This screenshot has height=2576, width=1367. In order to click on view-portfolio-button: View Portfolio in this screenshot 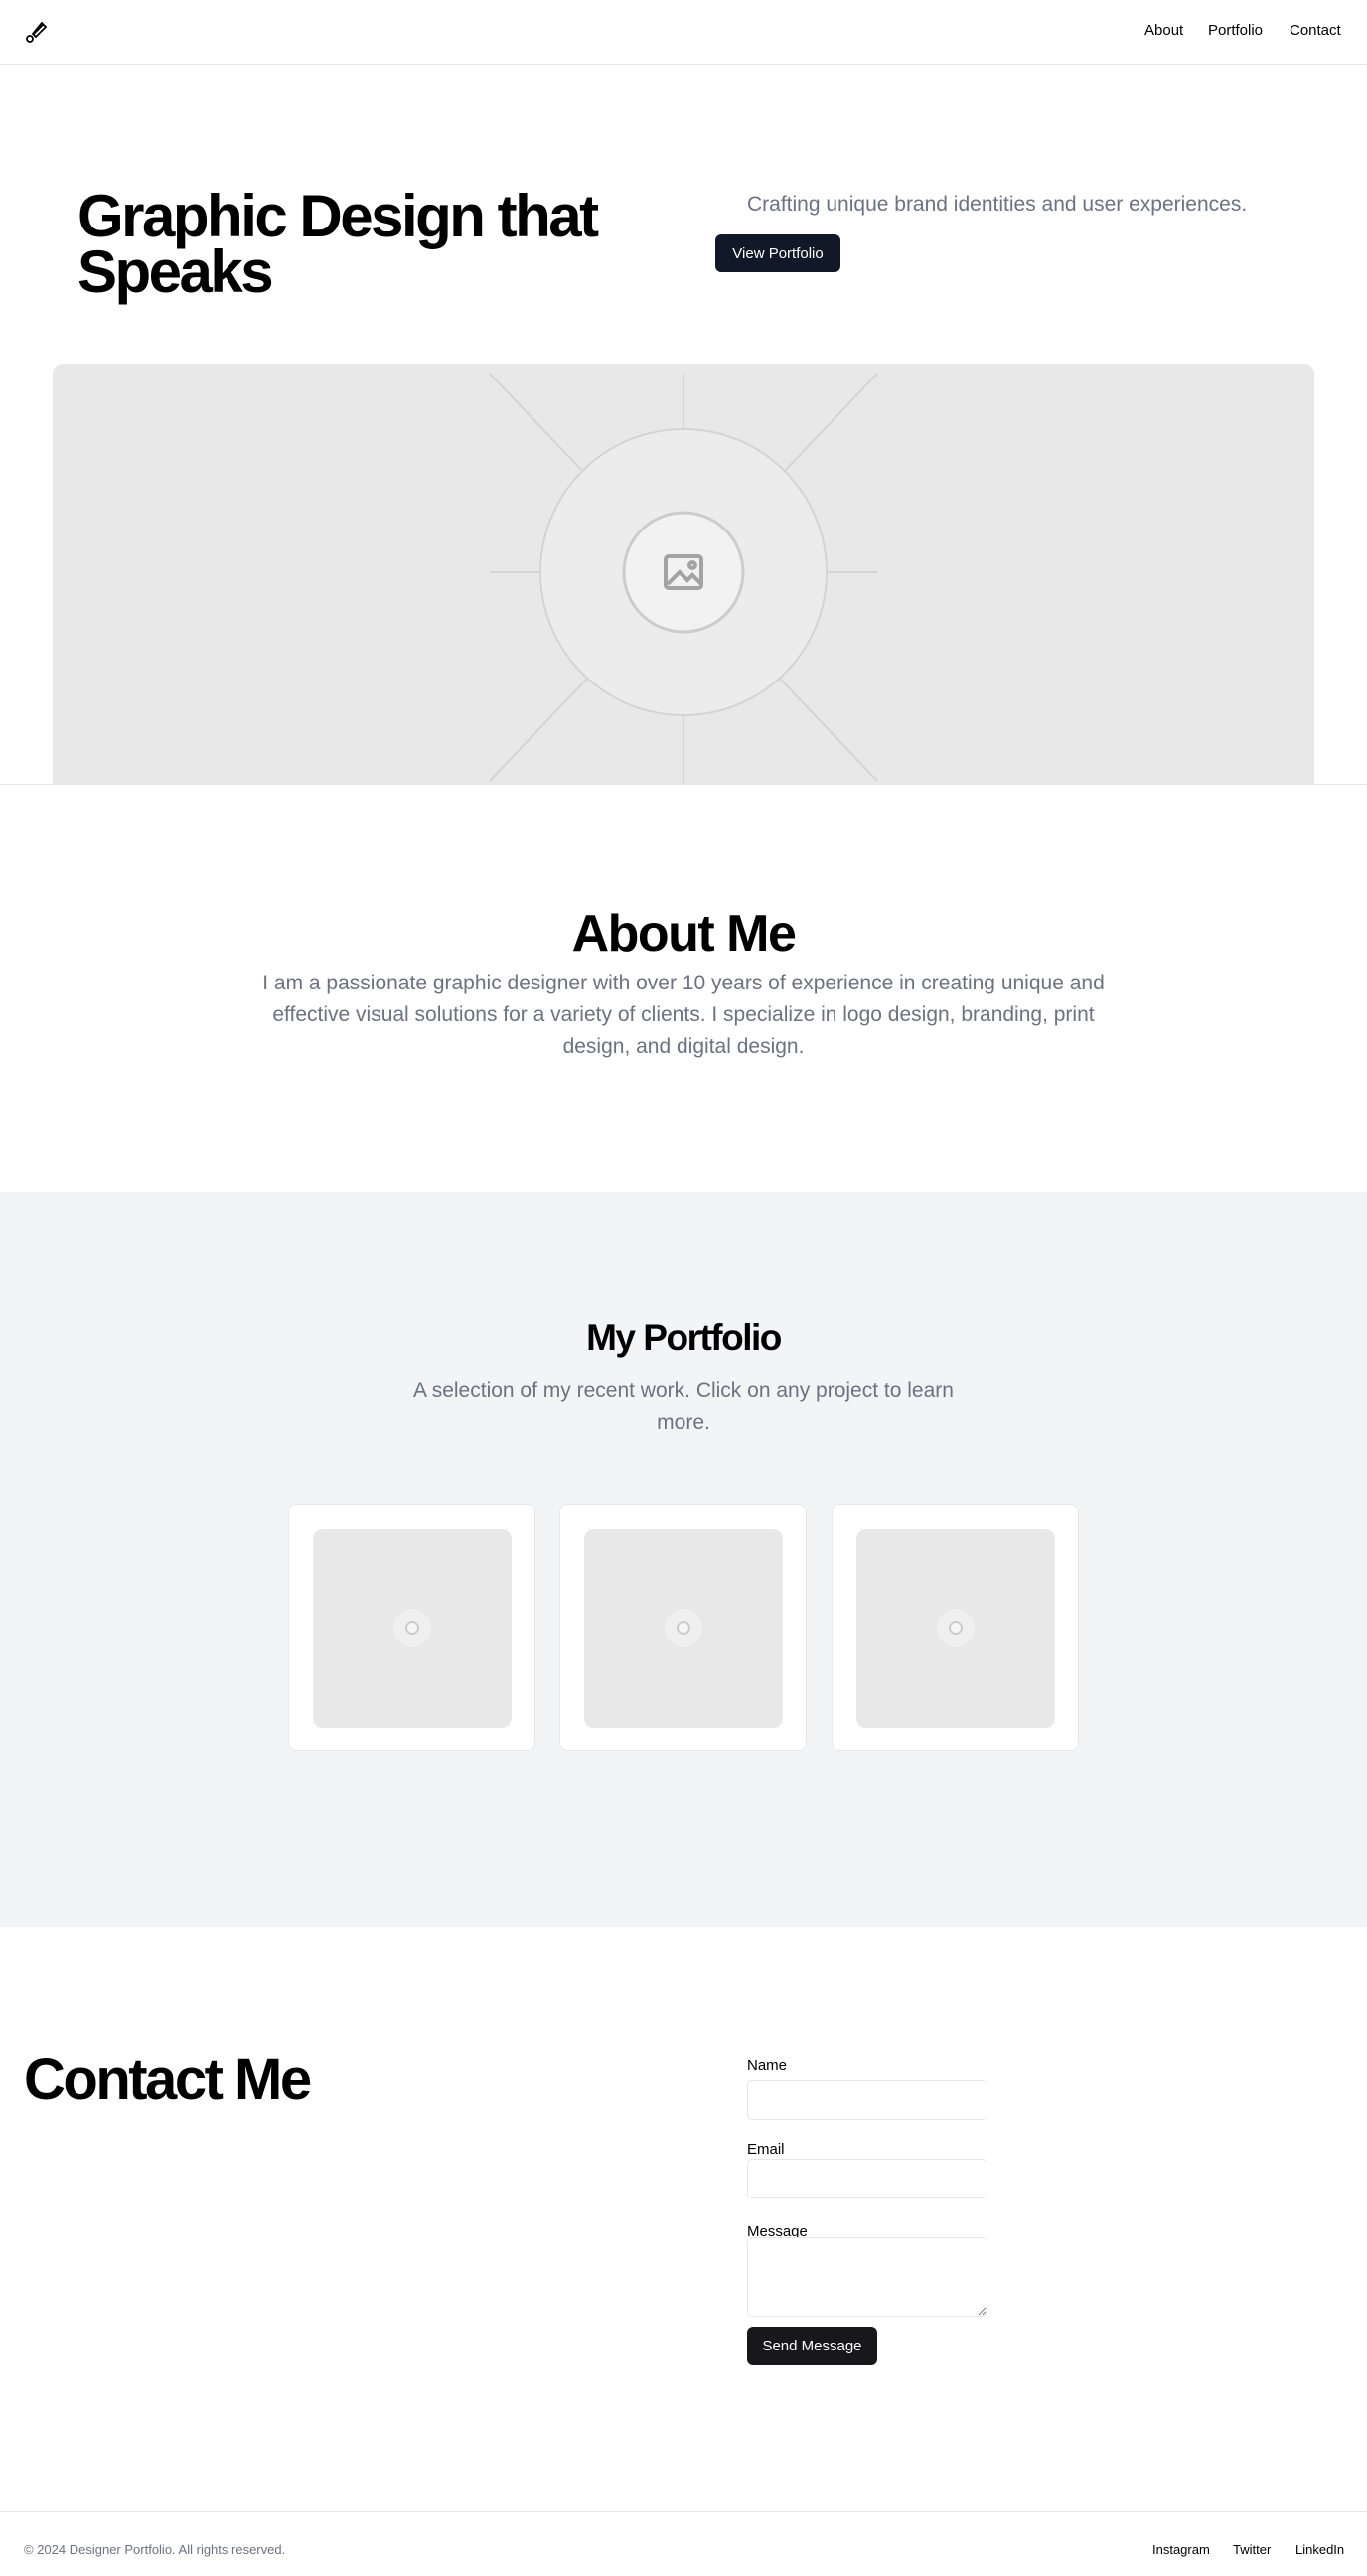, I will do `click(777, 253)`.